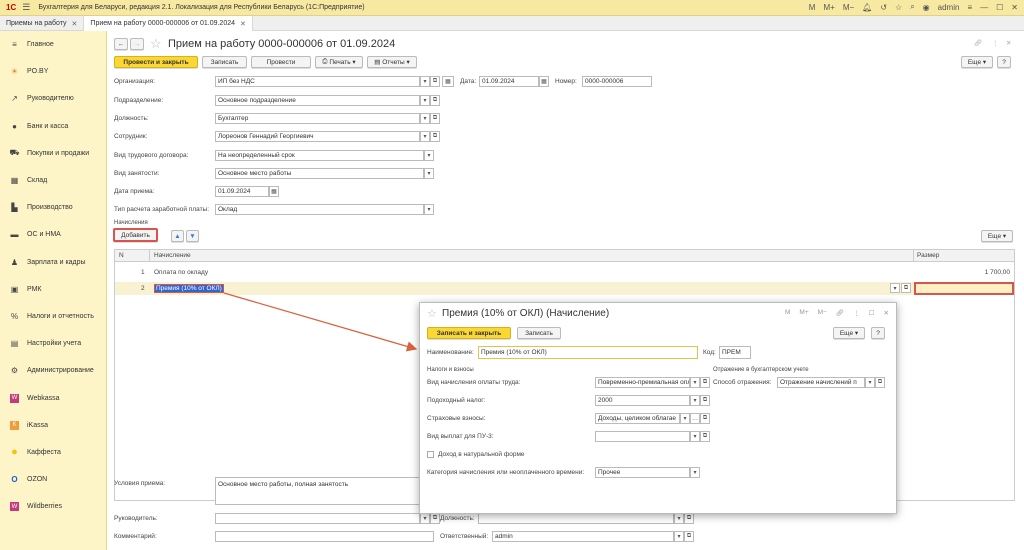  Describe the element at coordinates (456, 400) in the screenshot. I see `income-tax-label: Подоходный налог:` at that location.